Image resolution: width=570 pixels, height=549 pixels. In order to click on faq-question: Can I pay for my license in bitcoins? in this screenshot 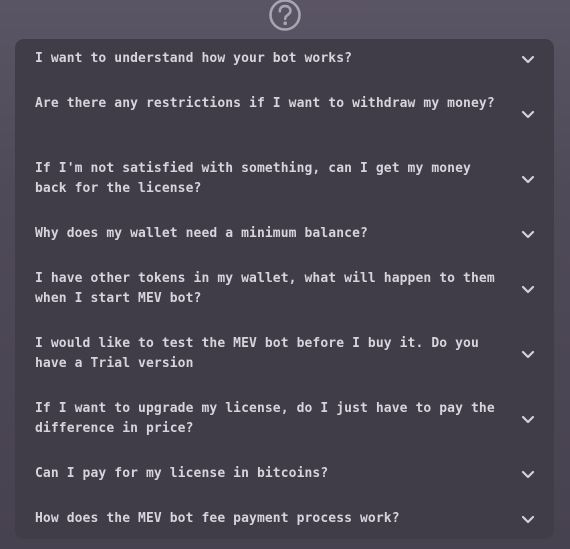, I will do `click(182, 473)`.